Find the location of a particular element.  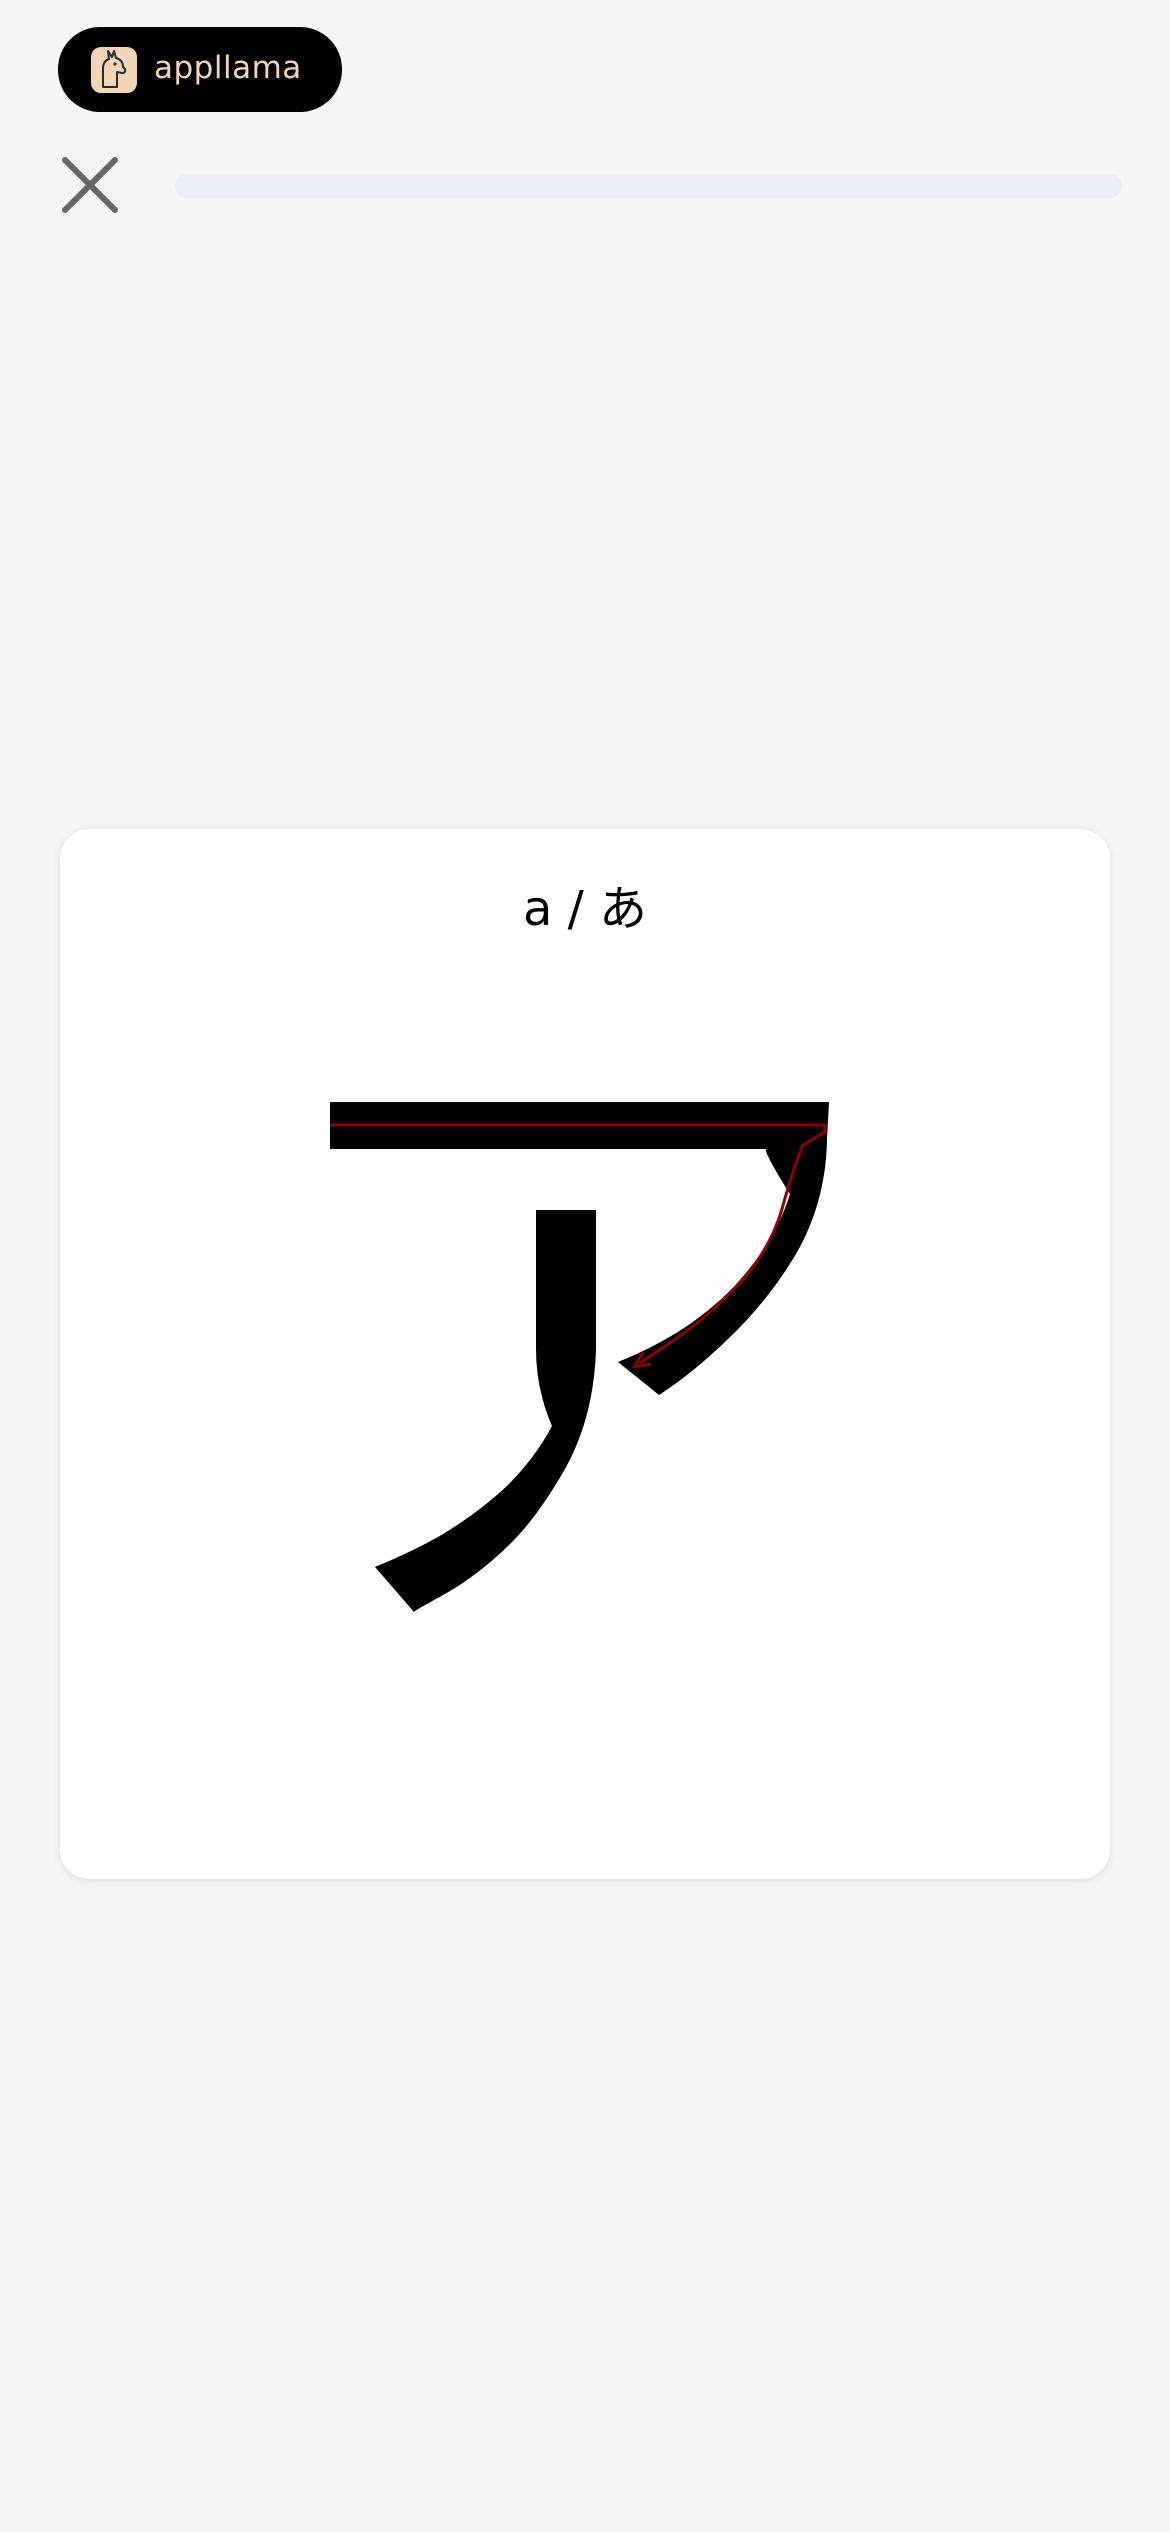

close-button is located at coordinates (90, 185).